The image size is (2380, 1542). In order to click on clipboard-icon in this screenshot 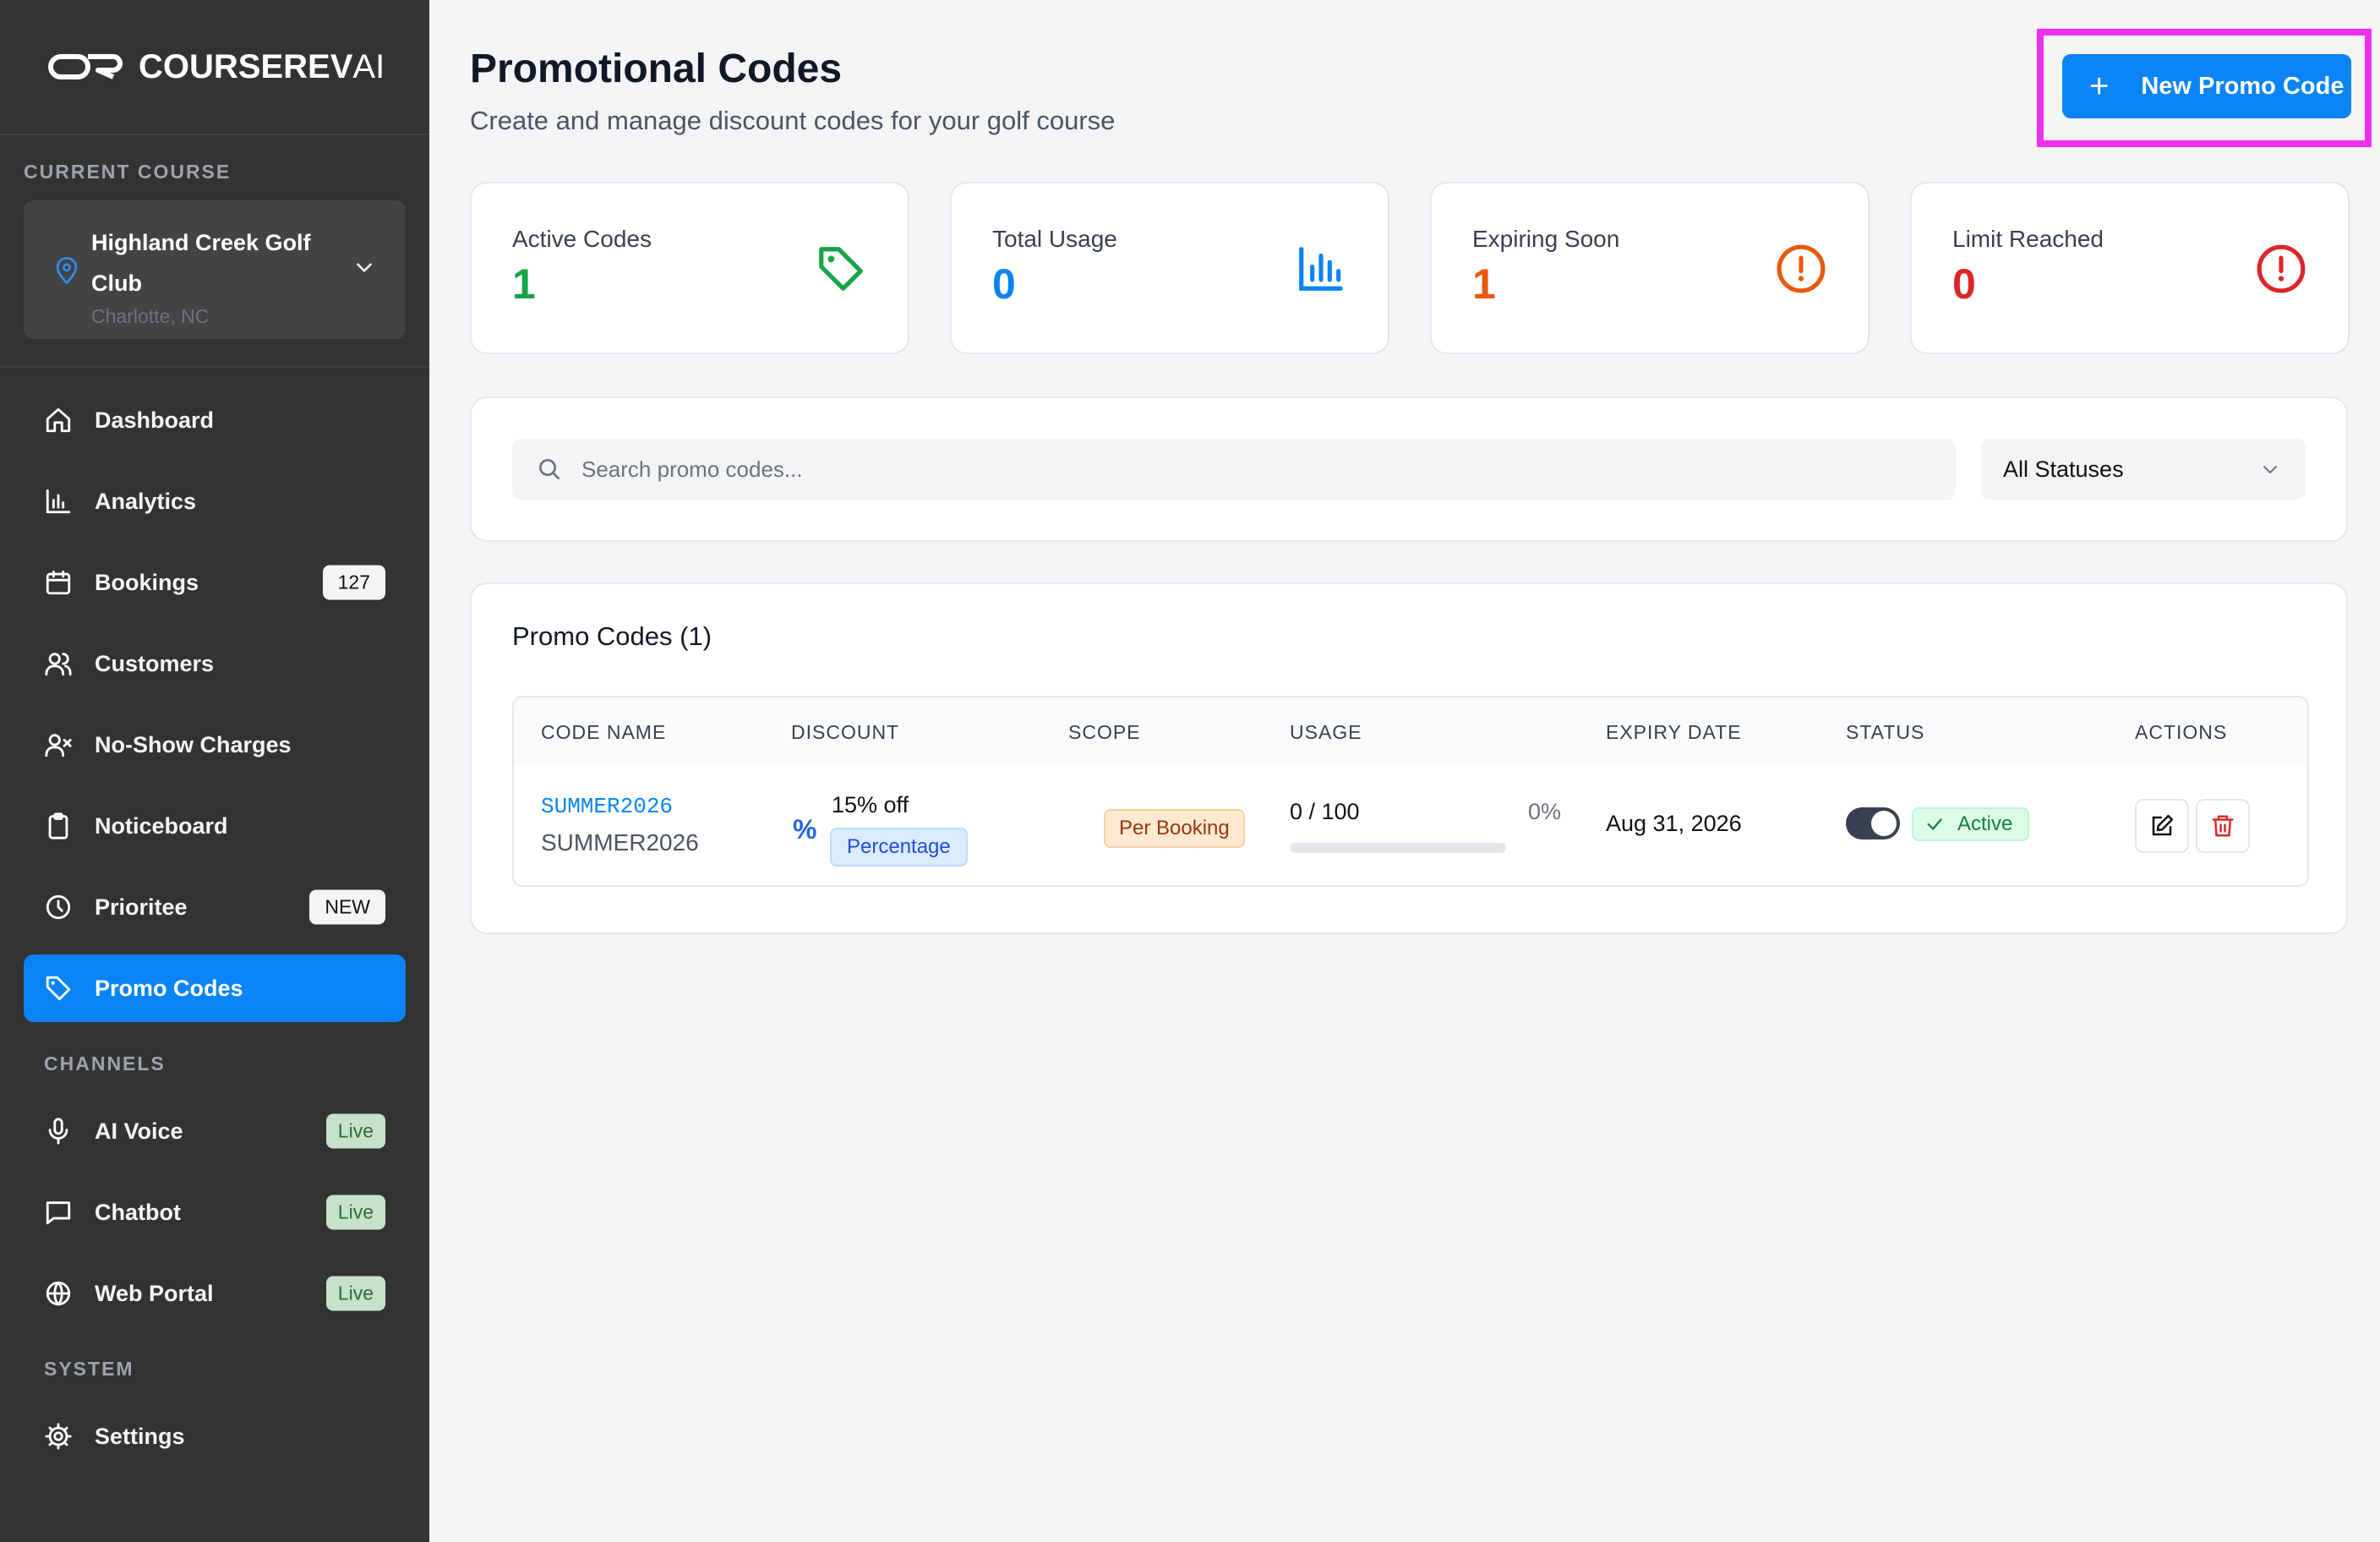, I will do `click(58, 825)`.